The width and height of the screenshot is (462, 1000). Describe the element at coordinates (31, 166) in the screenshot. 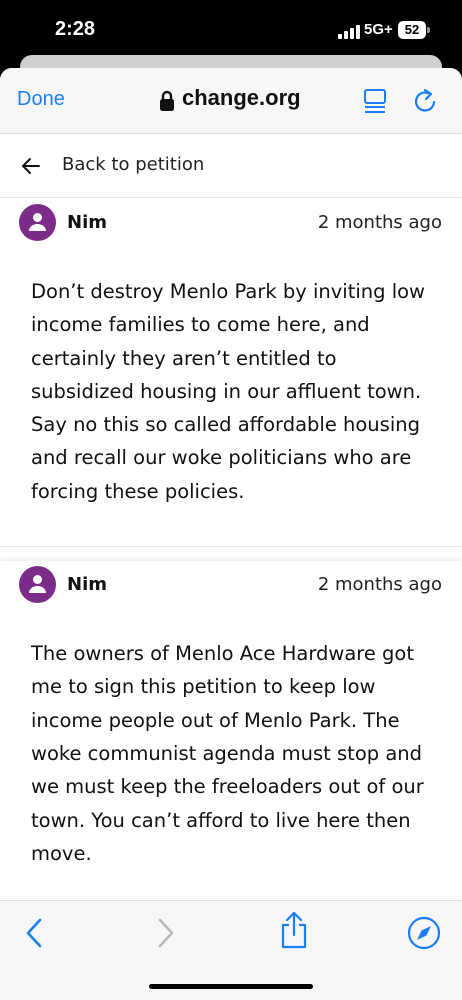

I see `arrow-left-icon` at that location.